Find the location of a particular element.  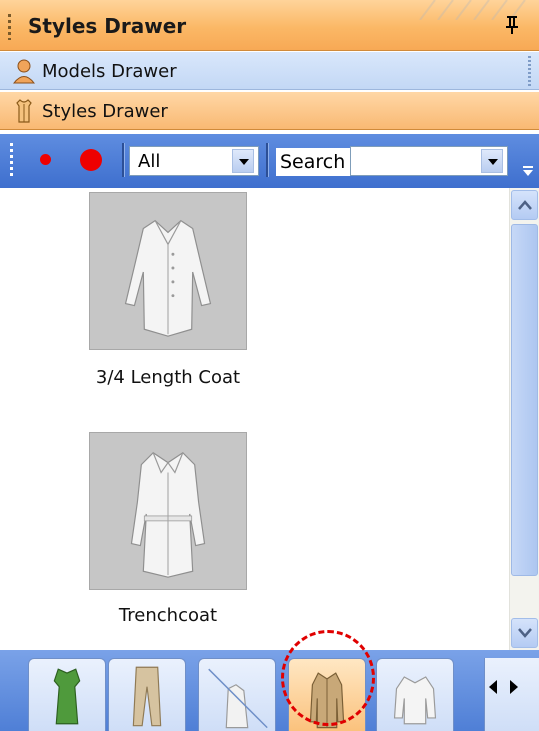

trenchcoat-thumbnail is located at coordinates (168, 511).